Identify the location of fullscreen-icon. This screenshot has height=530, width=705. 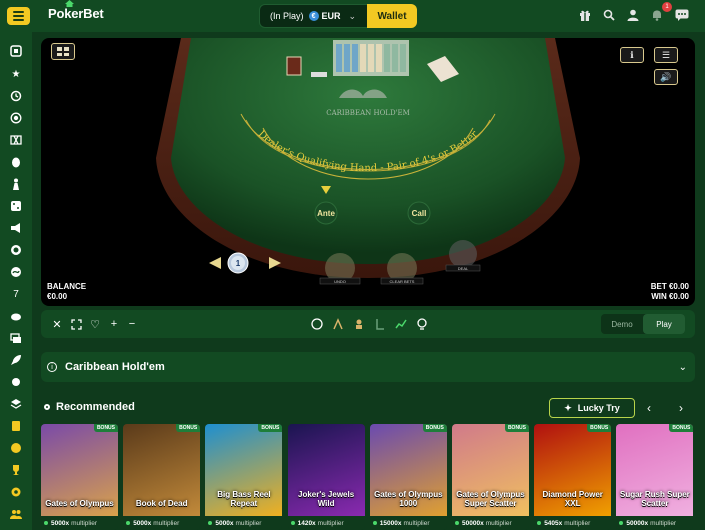
(76, 324).